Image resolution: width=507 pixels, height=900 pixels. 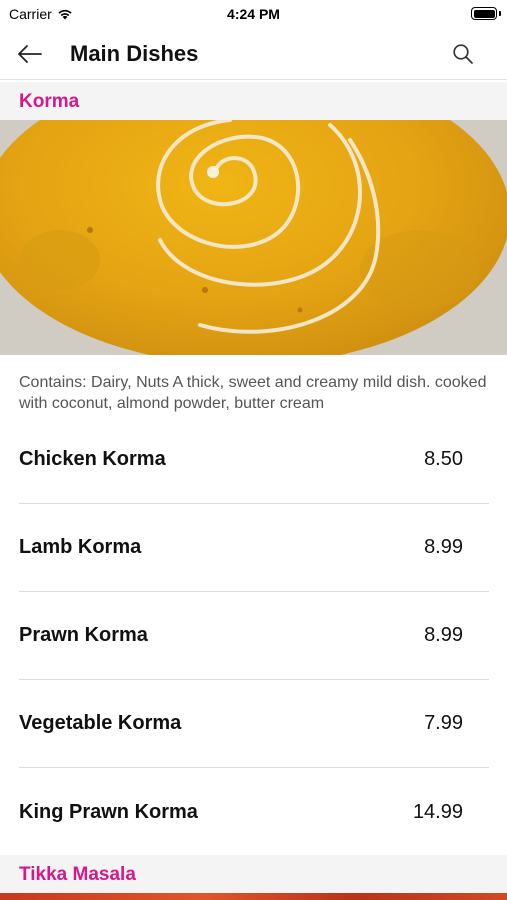 What do you see at coordinates (254, 724) in the screenshot?
I see `menu-item-vegetable-korma: Vegetable Korma 7.99` at bounding box center [254, 724].